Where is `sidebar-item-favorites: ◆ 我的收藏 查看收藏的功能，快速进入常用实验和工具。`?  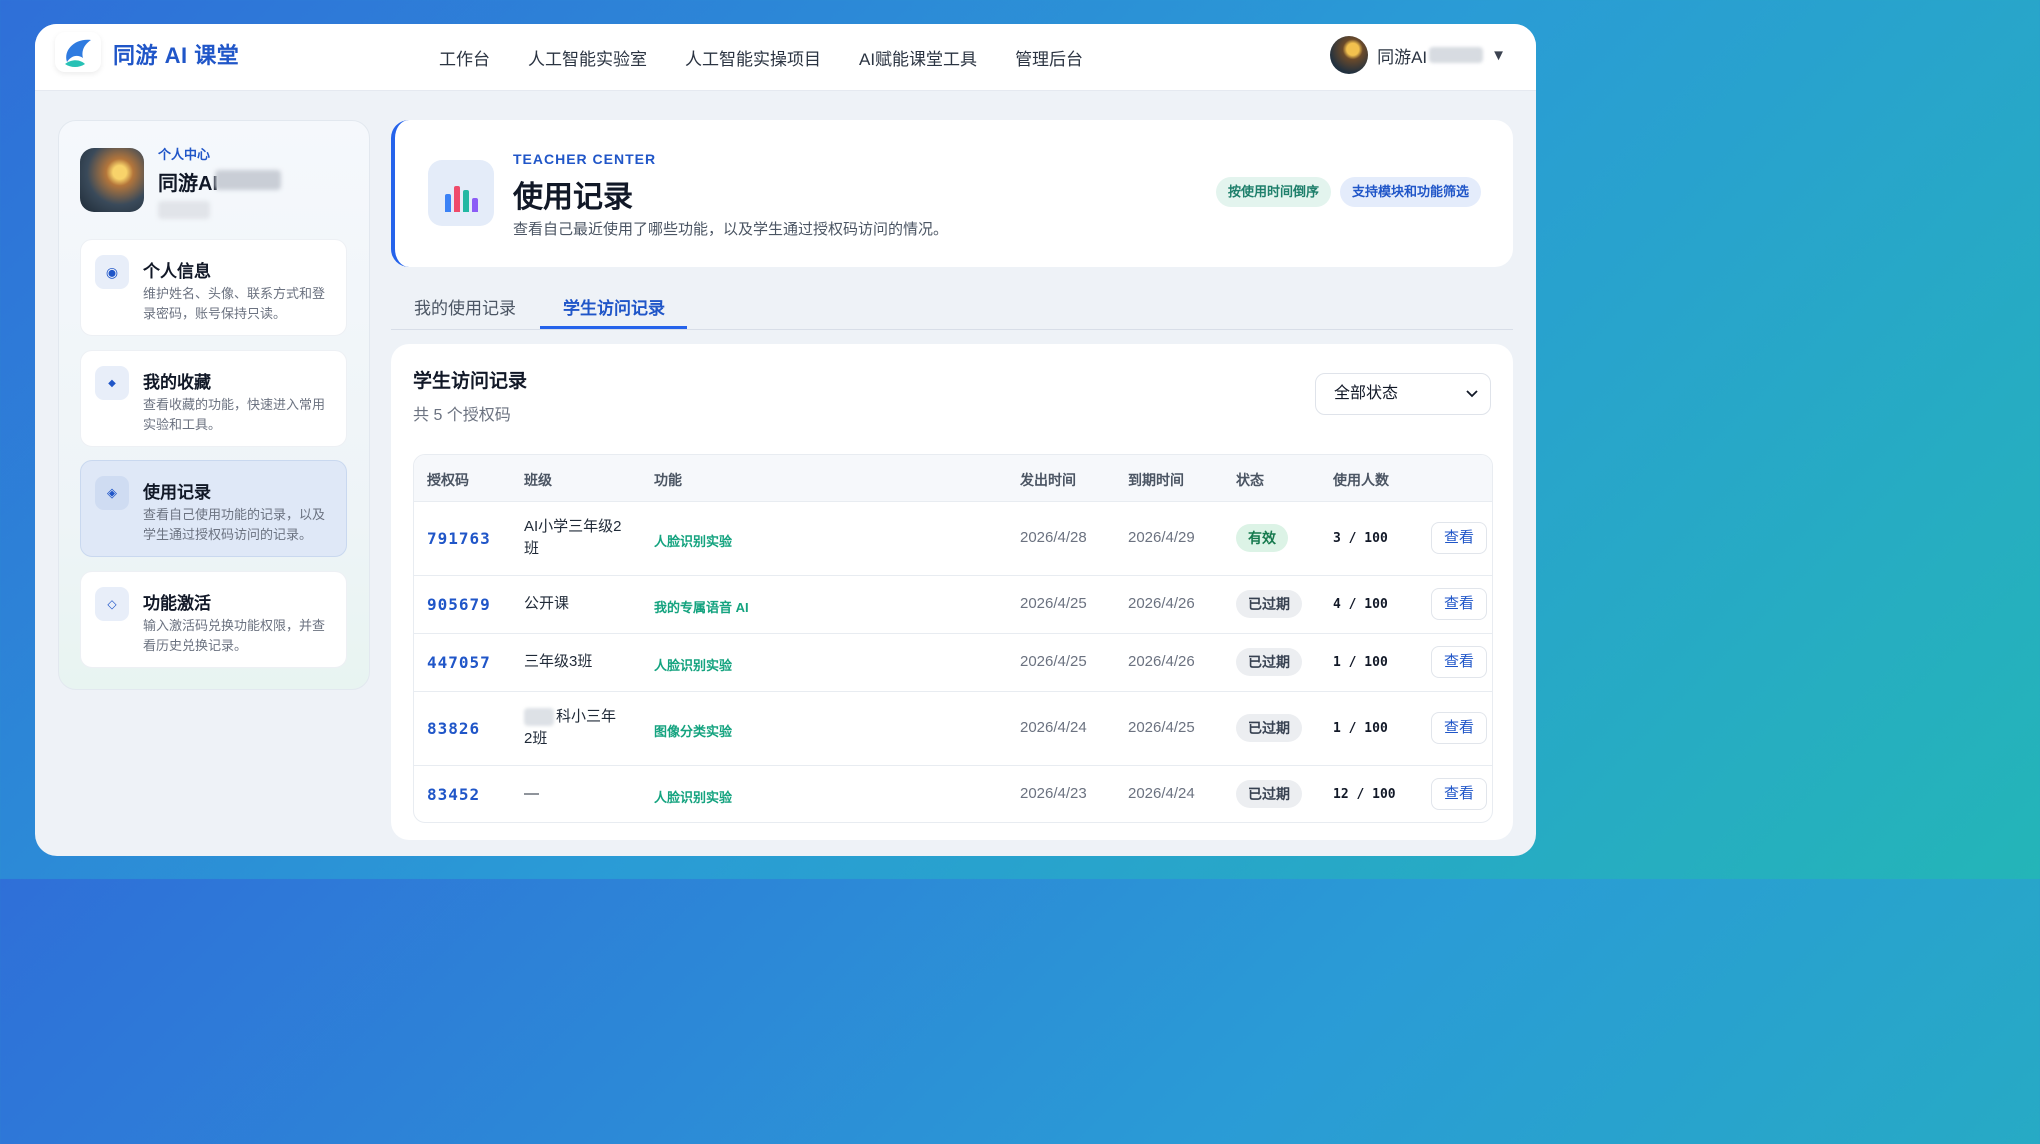
sidebar-item-favorites: ◆ 我的收藏 查看收藏的功能，快速进入常用实验和工具。 is located at coordinates (213, 398).